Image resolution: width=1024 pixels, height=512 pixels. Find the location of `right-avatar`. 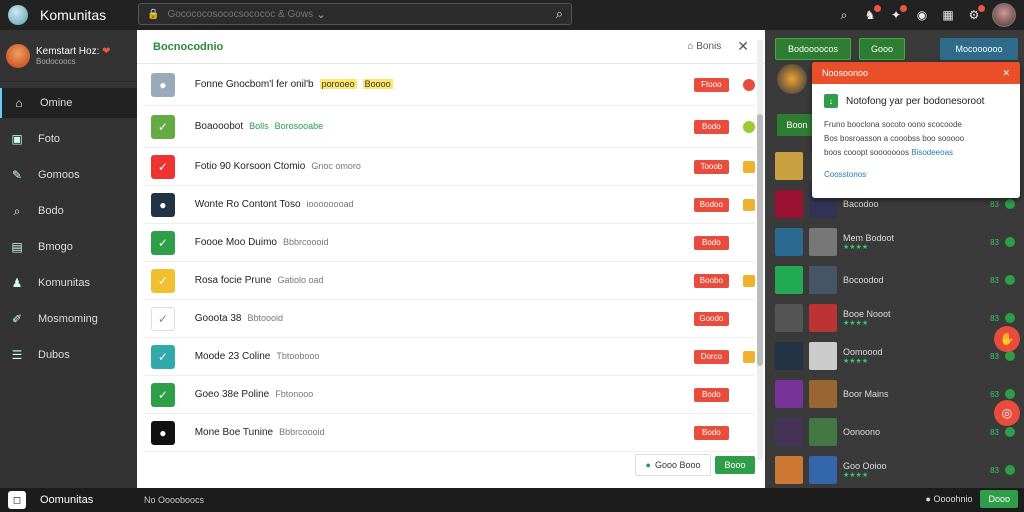

right-avatar is located at coordinates (792, 79).